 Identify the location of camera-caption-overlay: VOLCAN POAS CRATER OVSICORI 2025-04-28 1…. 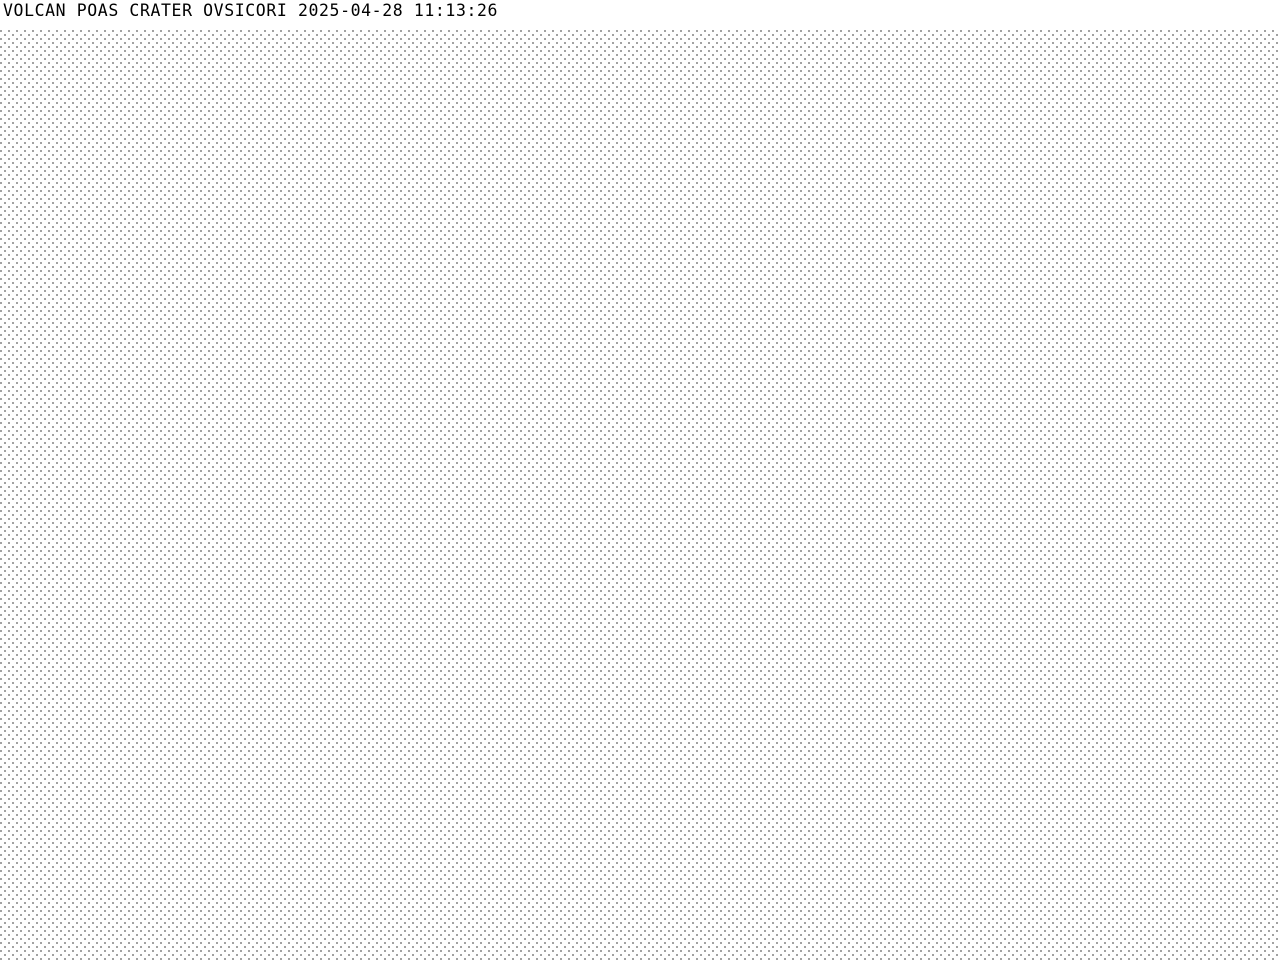
(251, 11).